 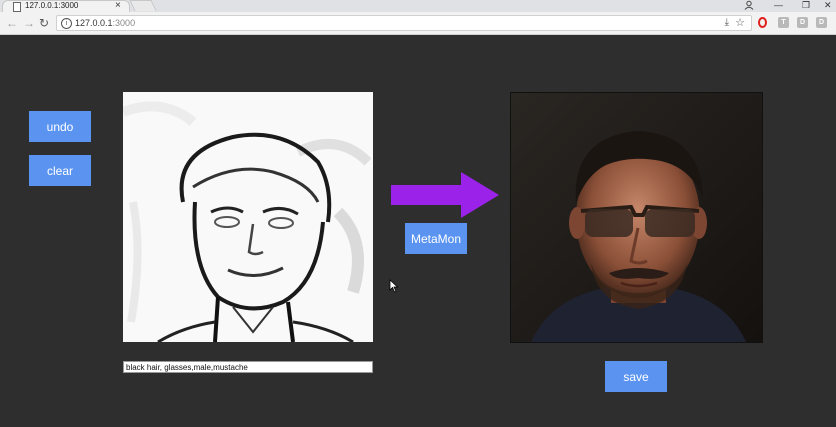 I want to click on new-tab-button, so click(x=143, y=5).